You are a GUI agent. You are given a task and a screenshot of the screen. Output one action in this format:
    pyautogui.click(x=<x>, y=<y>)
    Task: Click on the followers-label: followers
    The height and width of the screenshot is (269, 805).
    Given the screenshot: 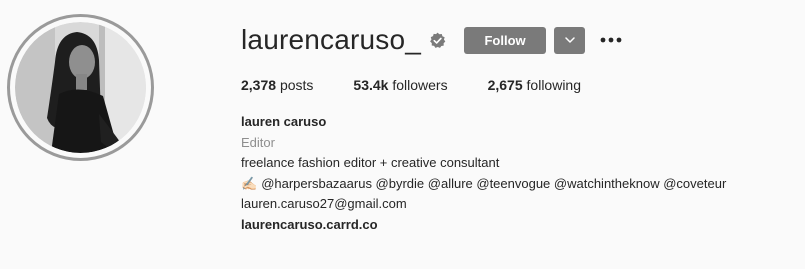 What is the action you would take?
    pyautogui.click(x=420, y=85)
    